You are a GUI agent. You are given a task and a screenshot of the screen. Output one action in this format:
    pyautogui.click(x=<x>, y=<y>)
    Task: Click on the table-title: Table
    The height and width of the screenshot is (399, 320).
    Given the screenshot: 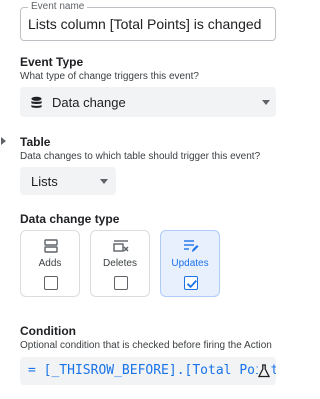 What is the action you would take?
    pyautogui.click(x=35, y=142)
    